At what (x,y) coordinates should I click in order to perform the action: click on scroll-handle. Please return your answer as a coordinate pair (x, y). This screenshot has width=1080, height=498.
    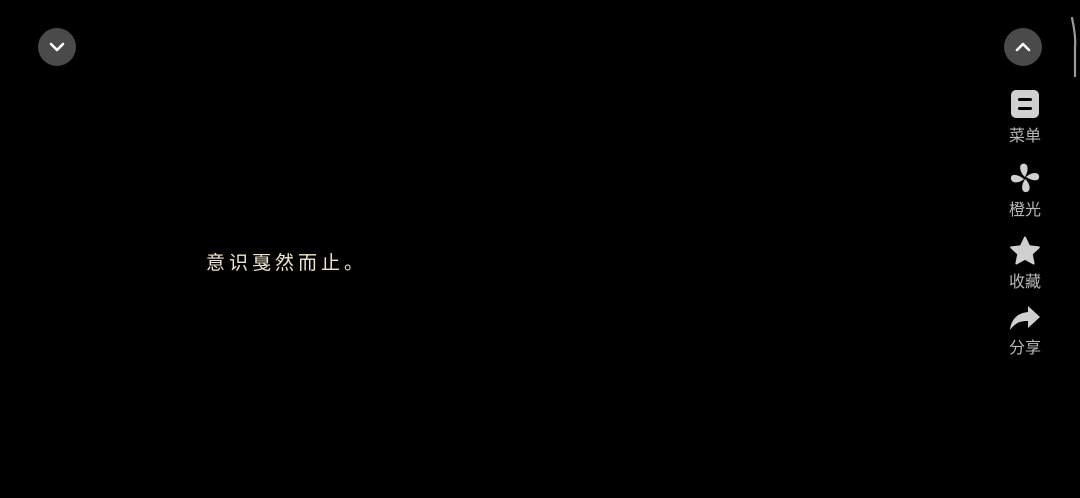
    Looking at the image, I should click on (1074, 47).